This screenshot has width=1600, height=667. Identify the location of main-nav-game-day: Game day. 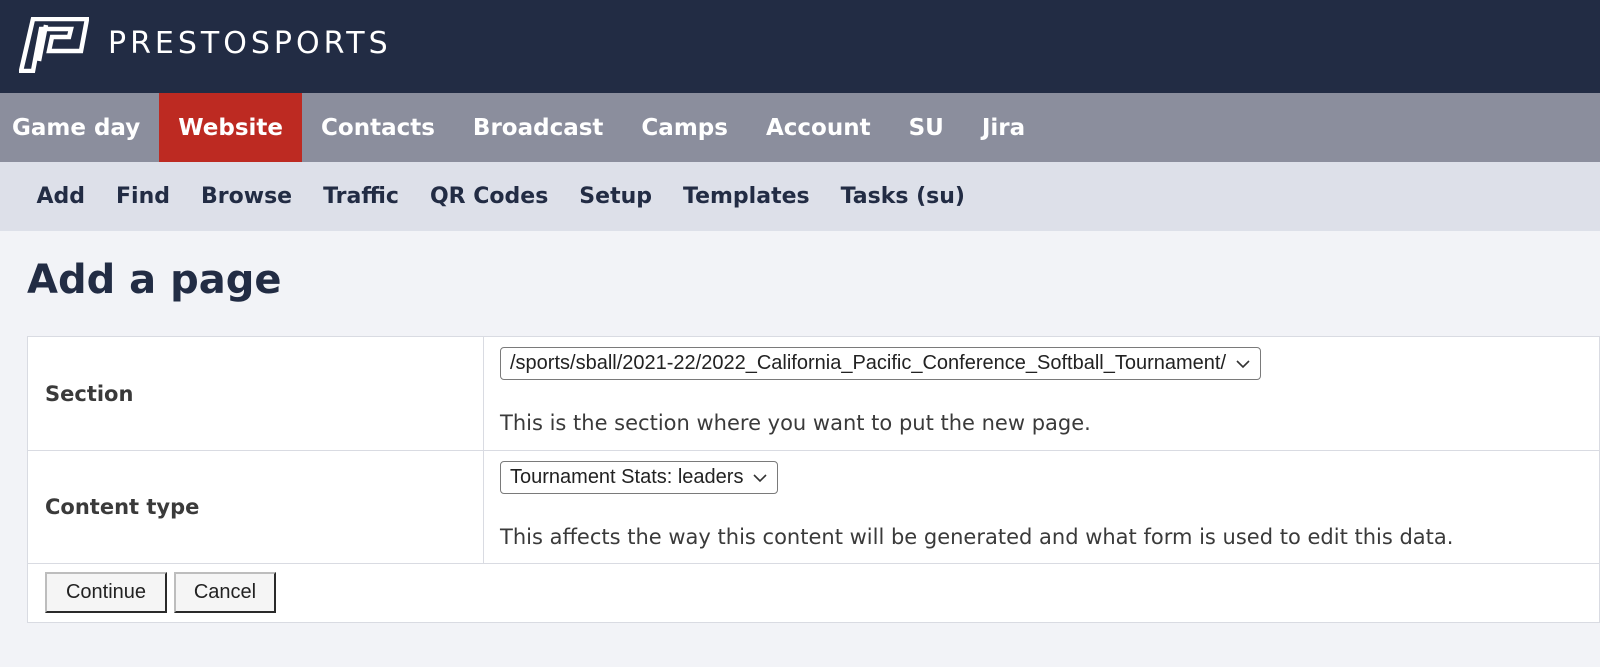
(79, 127).